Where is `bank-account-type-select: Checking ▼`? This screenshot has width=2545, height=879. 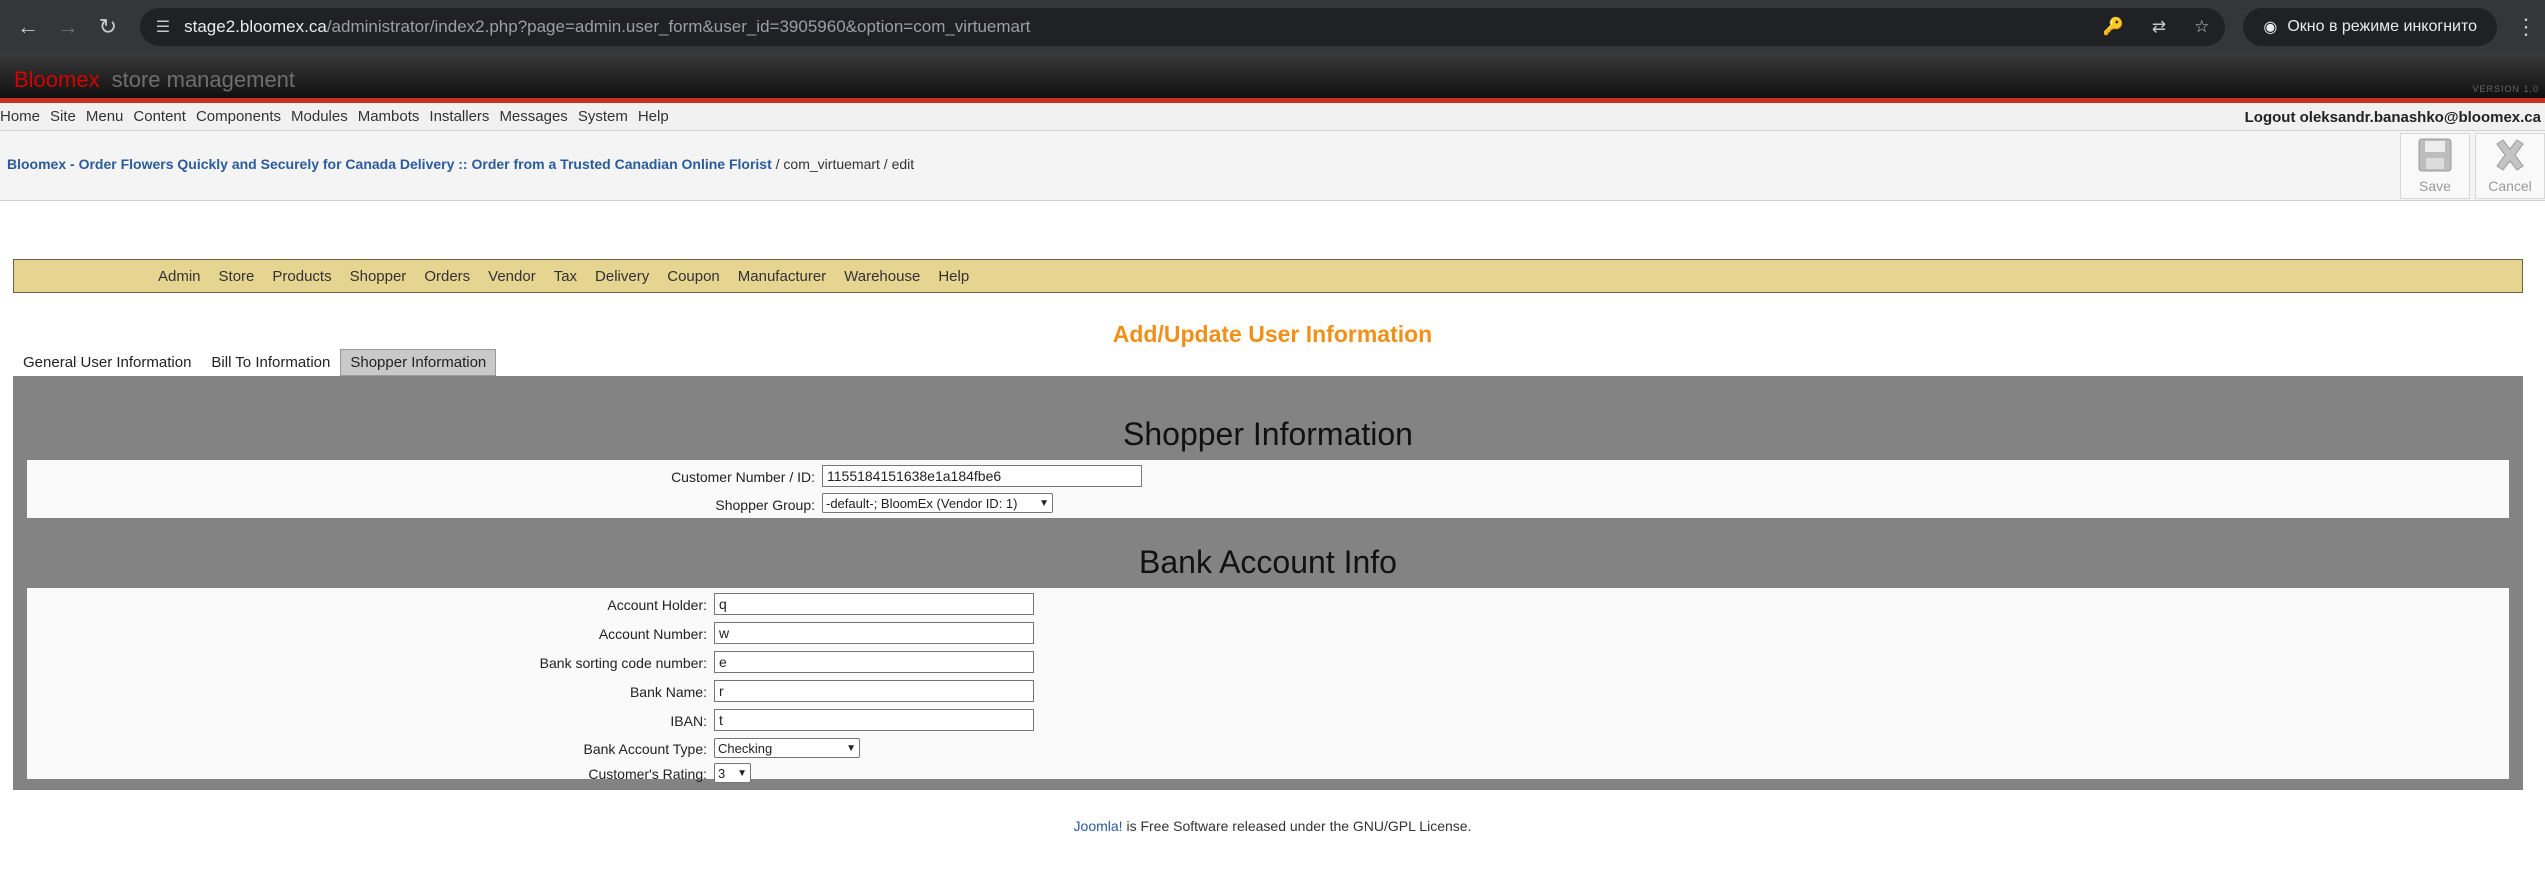
bank-account-type-select: Checking ▼ is located at coordinates (787, 748).